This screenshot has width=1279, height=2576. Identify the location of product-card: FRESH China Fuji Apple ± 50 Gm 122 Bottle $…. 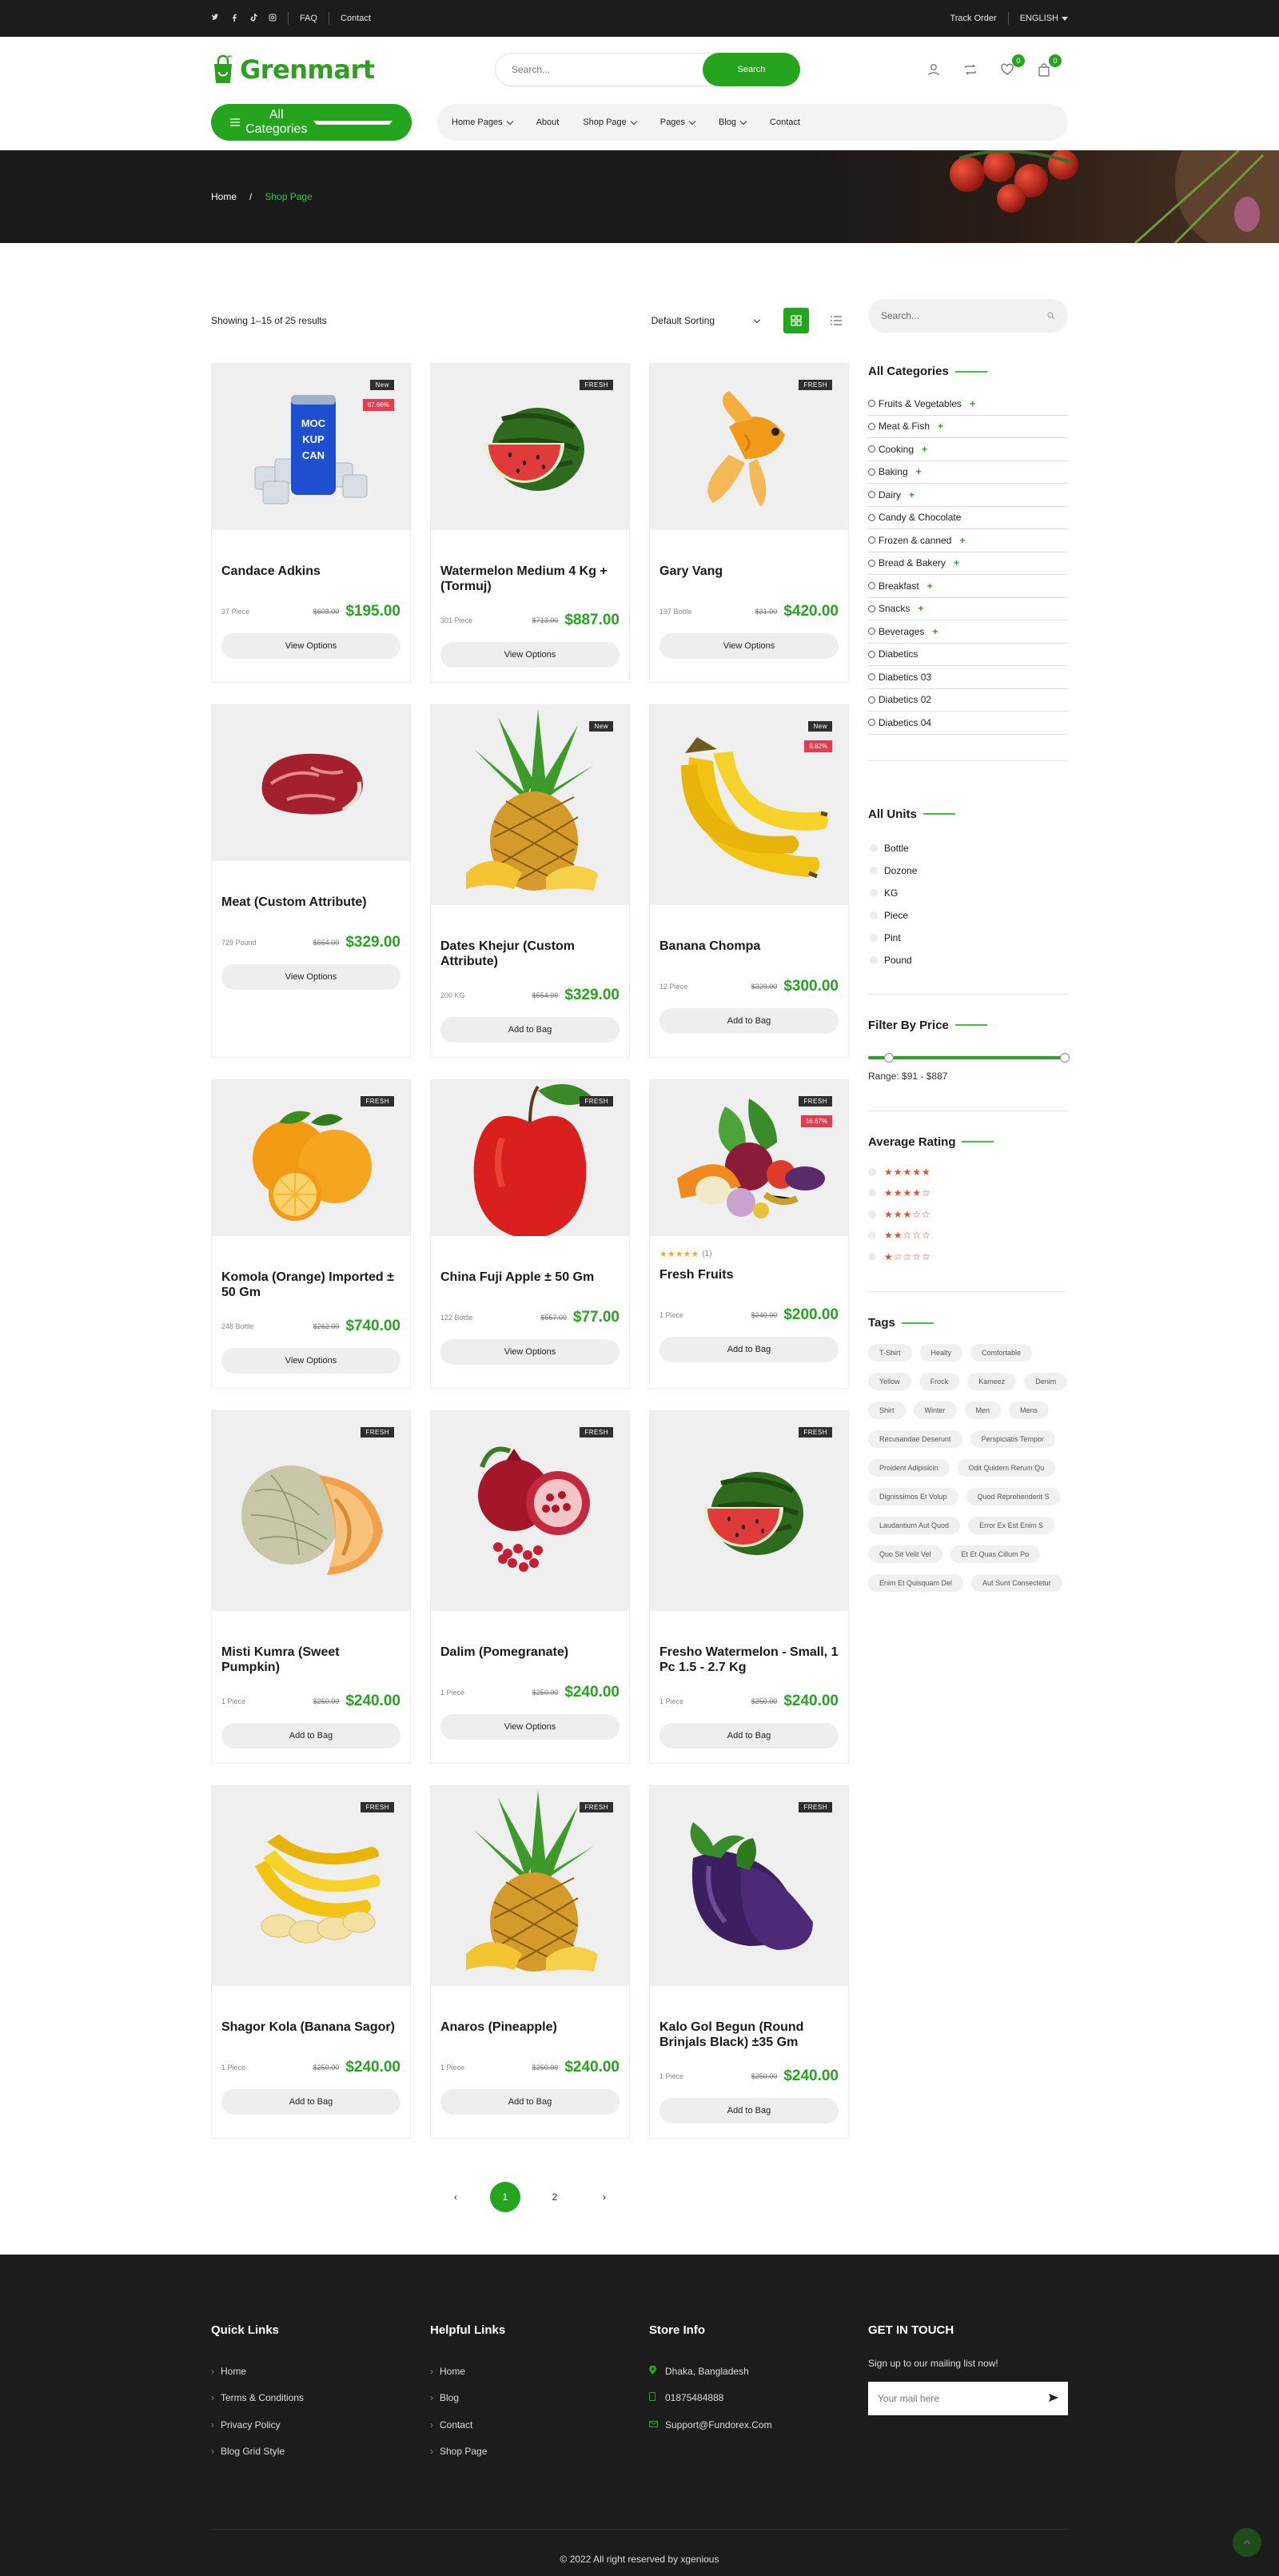
(530, 1234).